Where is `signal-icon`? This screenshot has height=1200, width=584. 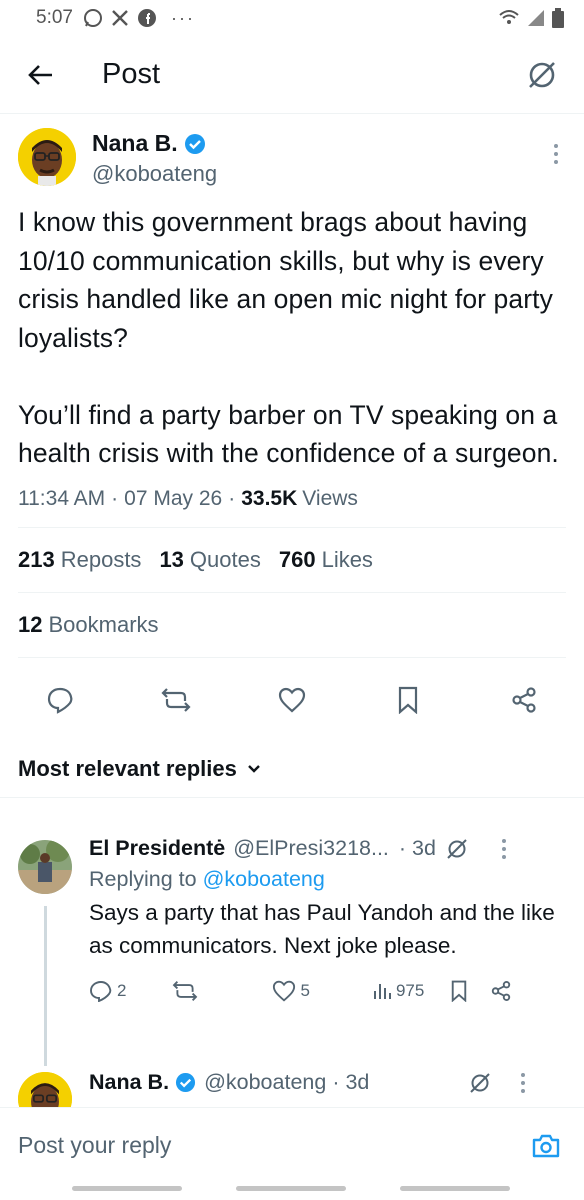
signal-icon is located at coordinates (536, 18).